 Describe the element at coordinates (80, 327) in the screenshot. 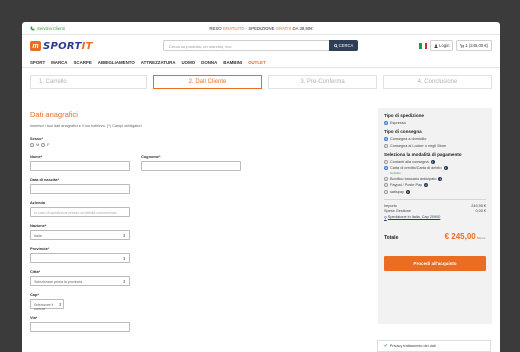

I see `via-field` at that location.